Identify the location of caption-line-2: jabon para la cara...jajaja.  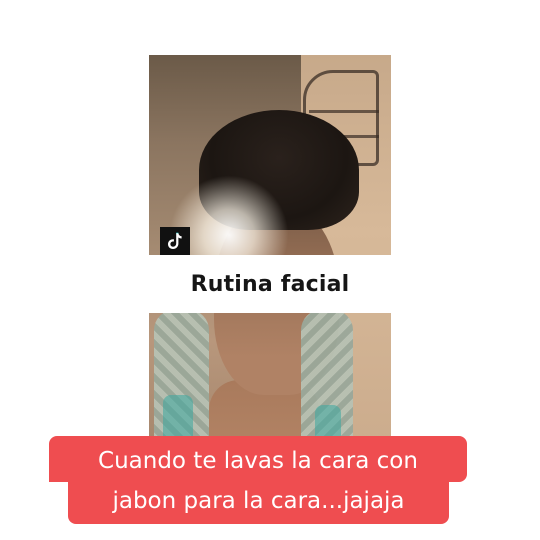
(258, 503).